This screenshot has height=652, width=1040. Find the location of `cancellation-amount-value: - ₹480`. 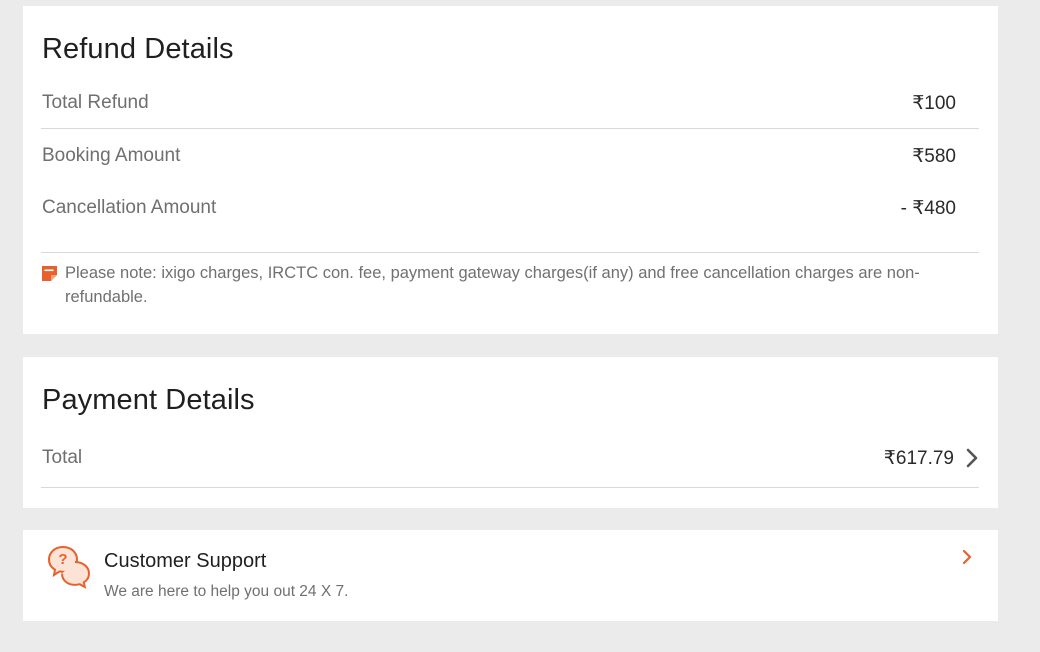

cancellation-amount-value: - ₹480 is located at coordinates (928, 208).